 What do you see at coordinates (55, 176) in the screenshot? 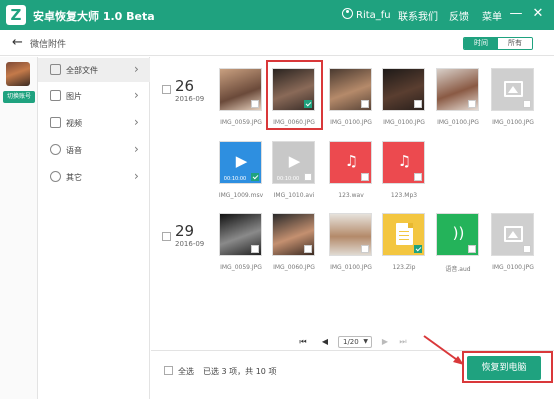
I see `other-icon` at bounding box center [55, 176].